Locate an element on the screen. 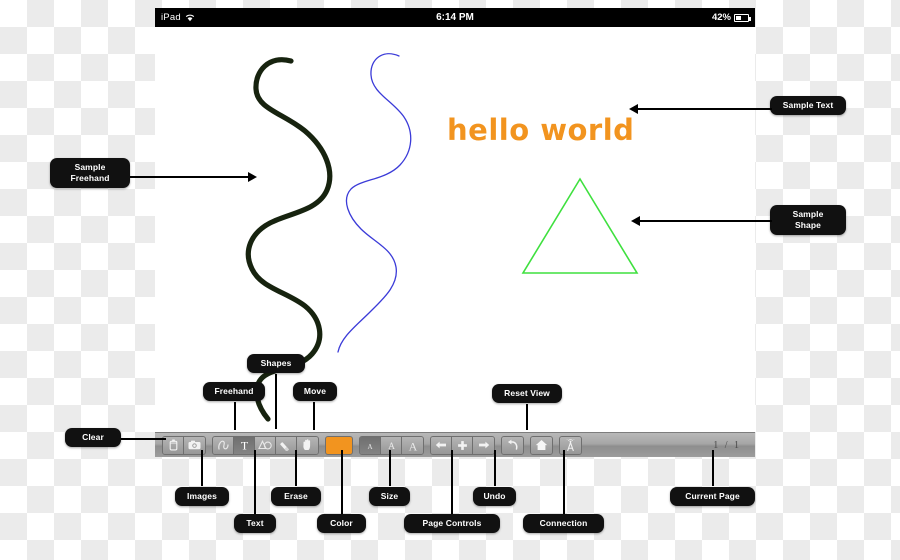 Image resolution: width=900 pixels, height=560 pixels. squiggle-icon is located at coordinates (223, 445).